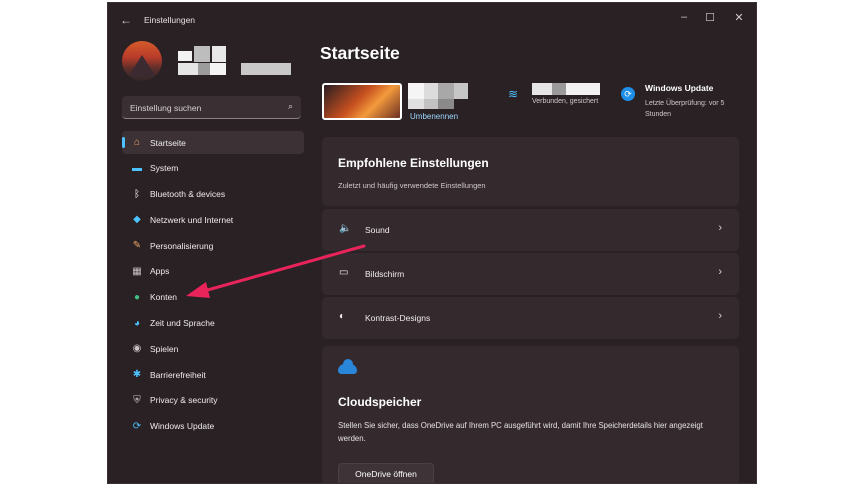 Image resolution: width=864 pixels, height=486 pixels. I want to click on arrow-left-icon: ←, so click(126, 20).